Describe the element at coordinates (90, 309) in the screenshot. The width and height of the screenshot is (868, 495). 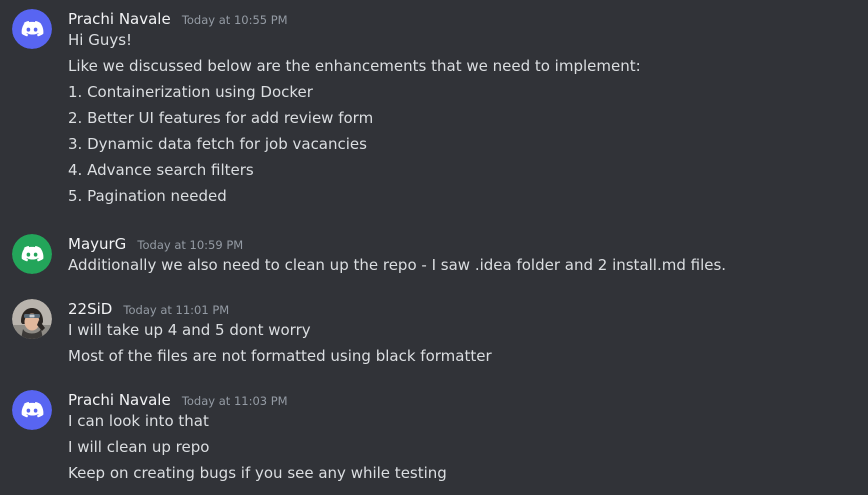
I see `username: 22SiD` at that location.